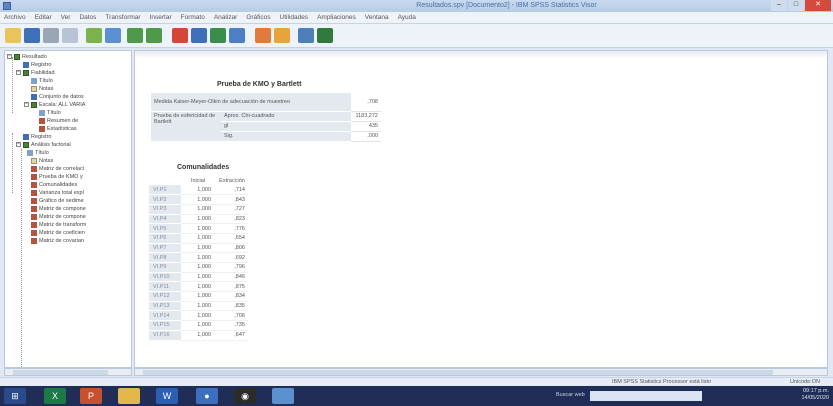 The width and height of the screenshot is (833, 406). Describe the element at coordinates (366, 102) in the screenshot. I see `kmo-value: ,708` at that location.